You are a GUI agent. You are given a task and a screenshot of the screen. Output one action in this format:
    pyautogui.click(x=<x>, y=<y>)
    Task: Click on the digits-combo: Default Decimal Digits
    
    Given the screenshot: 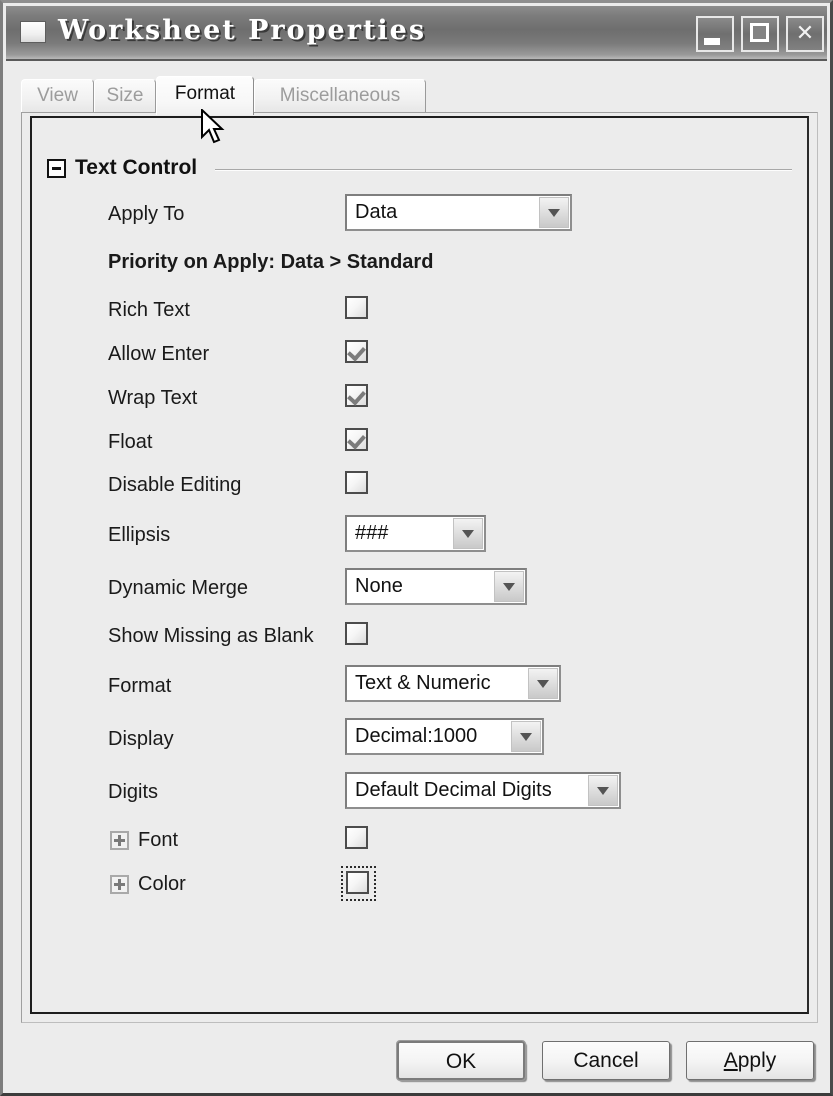 What is the action you would take?
    pyautogui.click(x=483, y=790)
    